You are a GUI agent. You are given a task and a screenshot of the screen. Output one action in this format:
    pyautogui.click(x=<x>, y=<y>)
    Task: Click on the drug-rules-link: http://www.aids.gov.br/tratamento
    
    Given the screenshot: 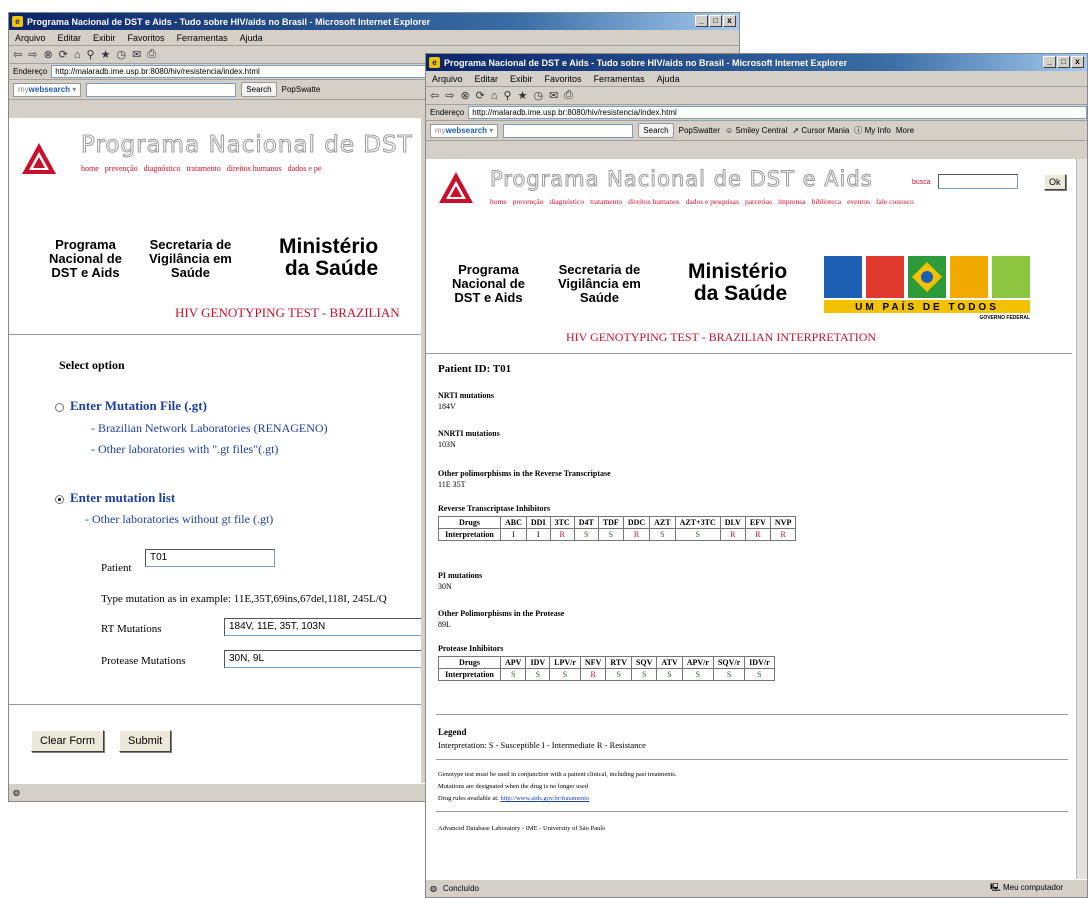 What is the action you would take?
    pyautogui.click(x=544, y=798)
    